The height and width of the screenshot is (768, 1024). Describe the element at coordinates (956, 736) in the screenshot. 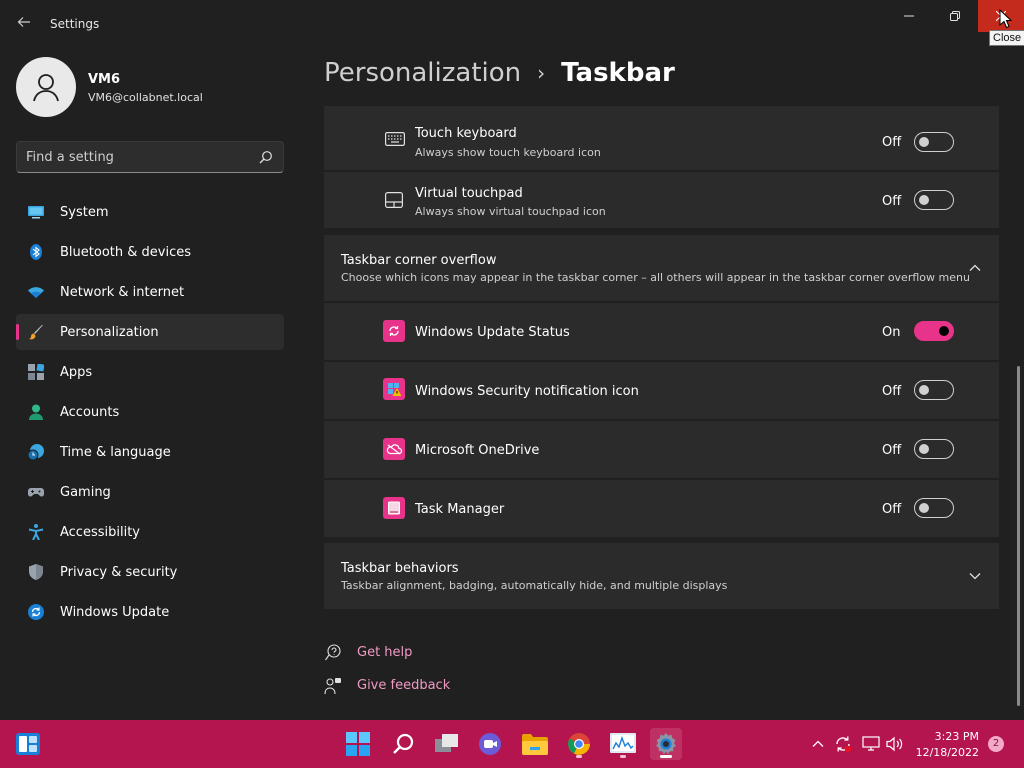

I see `clock-time: 3:23 PM` at that location.